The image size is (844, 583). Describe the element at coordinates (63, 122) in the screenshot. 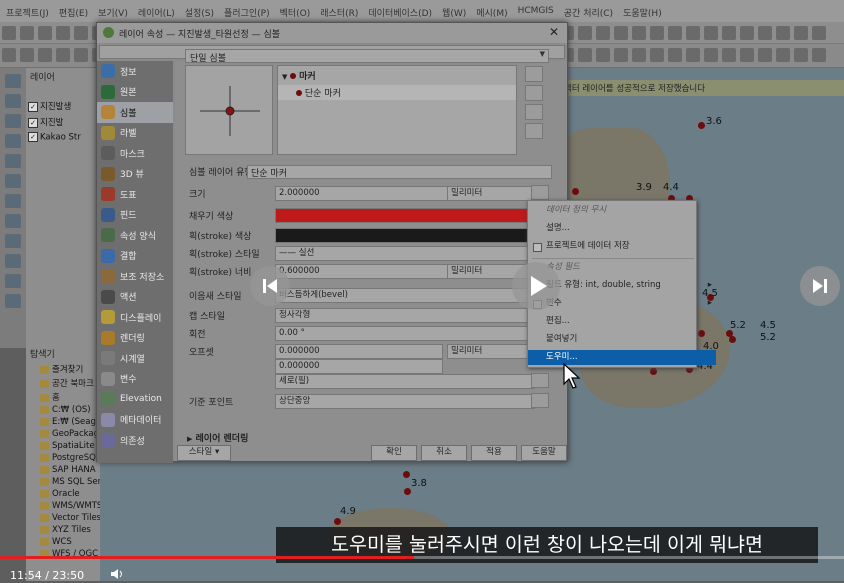

I see `layer-item: ✓ 지진발` at that location.